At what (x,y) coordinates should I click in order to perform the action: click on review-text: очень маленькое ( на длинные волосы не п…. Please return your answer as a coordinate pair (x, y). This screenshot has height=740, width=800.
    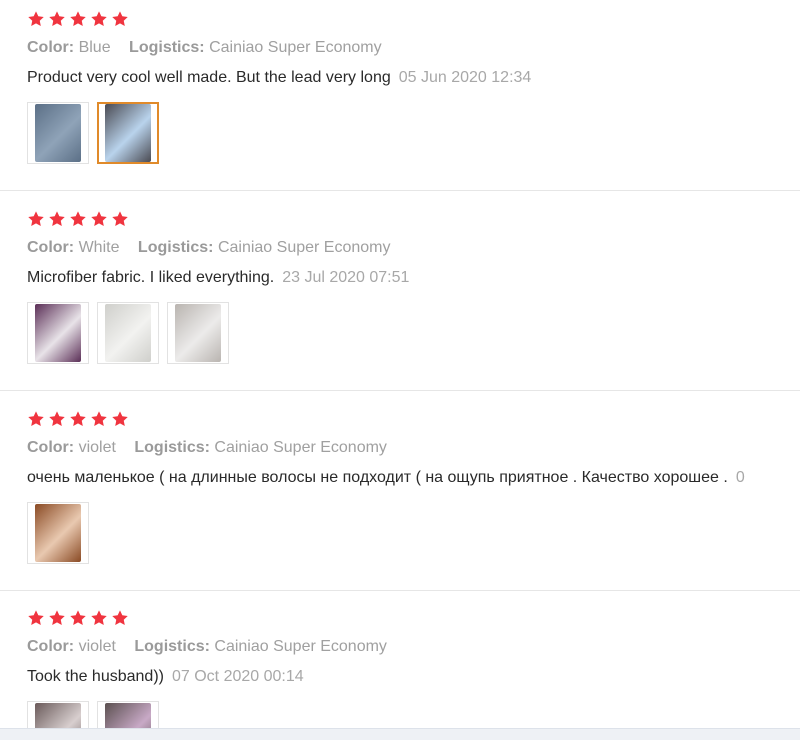
    Looking at the image, I should click on (413, 478).